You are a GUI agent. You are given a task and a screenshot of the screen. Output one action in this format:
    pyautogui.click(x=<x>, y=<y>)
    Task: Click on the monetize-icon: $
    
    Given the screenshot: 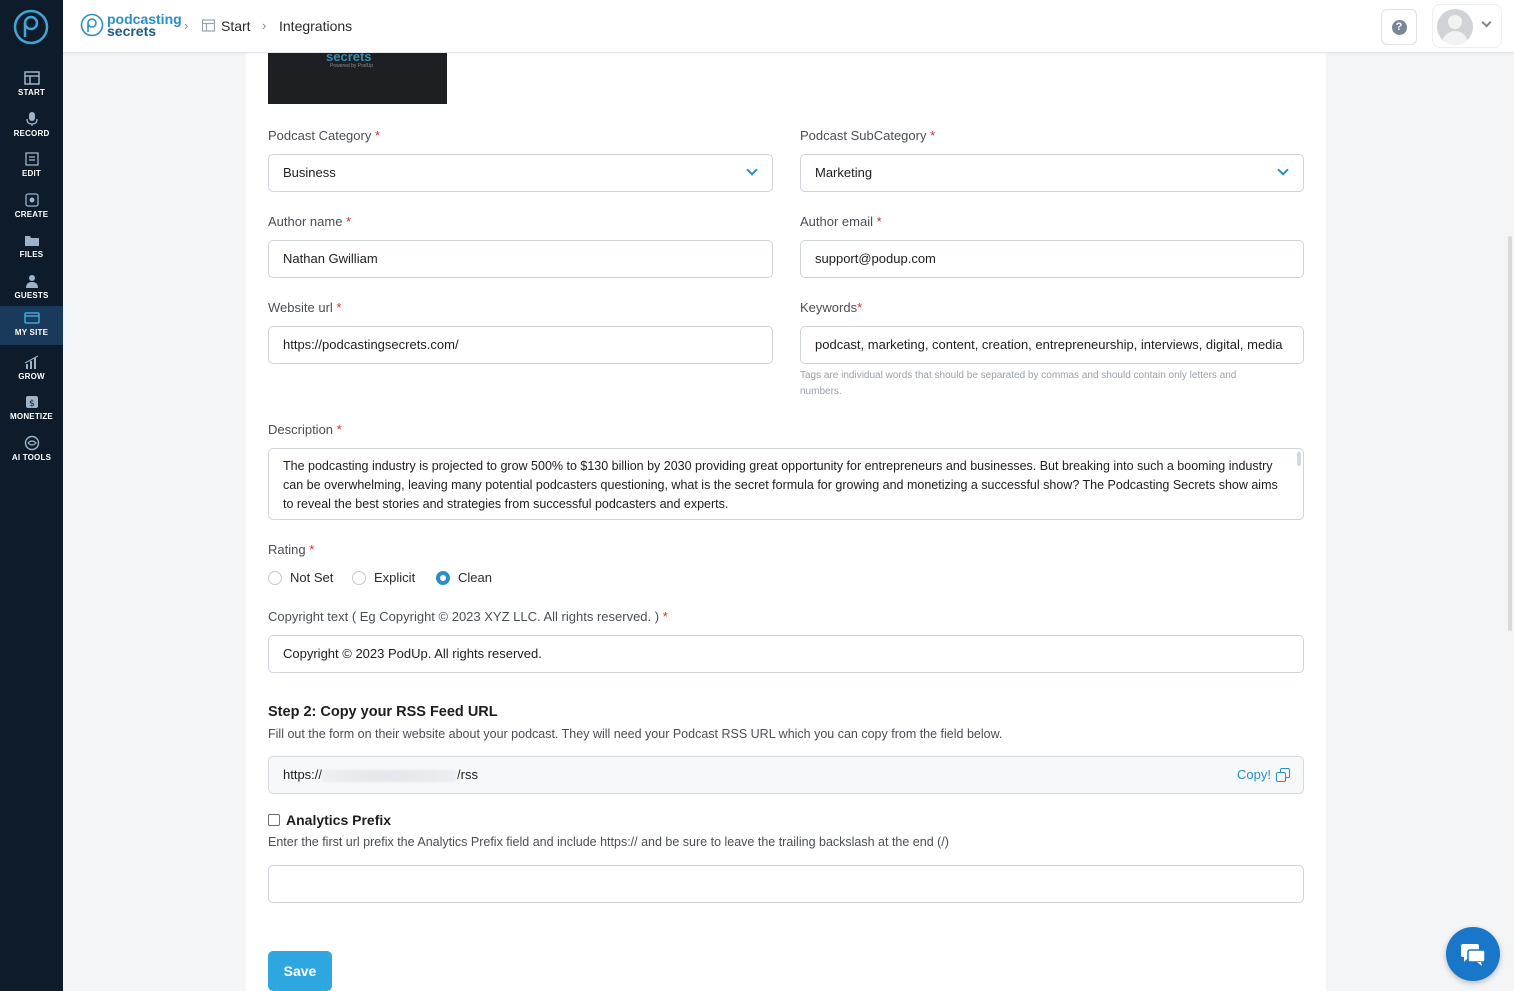 What is the action you would take?
    pyautogui.click(x=31, y=402)
    